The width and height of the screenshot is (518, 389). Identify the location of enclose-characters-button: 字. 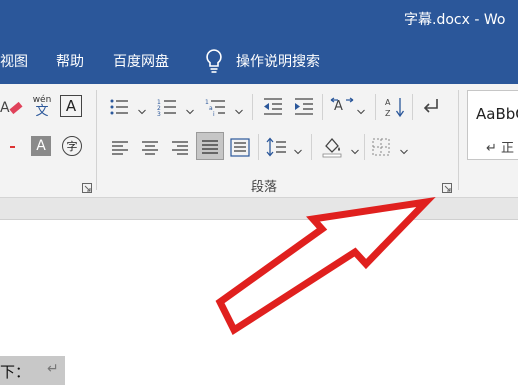
(72, 146).